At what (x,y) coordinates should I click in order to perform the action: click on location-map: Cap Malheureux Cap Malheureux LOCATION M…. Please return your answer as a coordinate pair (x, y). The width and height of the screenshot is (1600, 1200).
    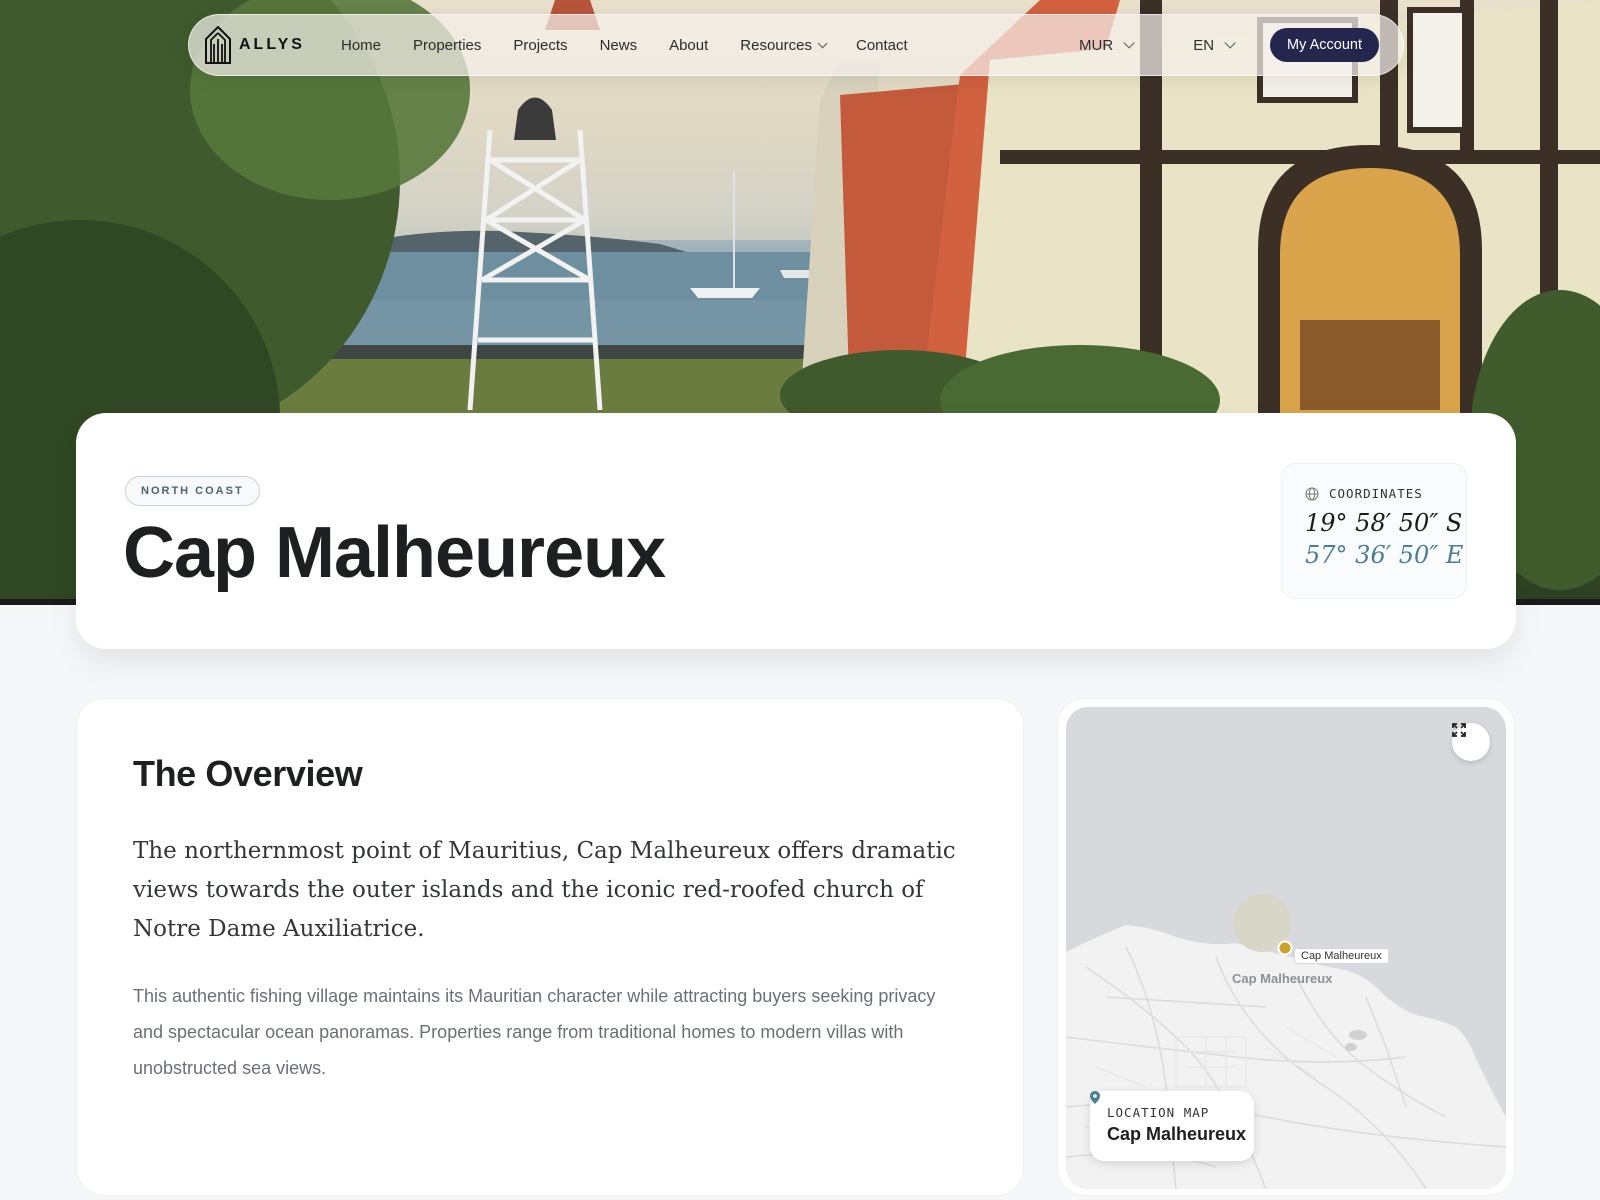
    Looking at the image, I should click on (1286, 948).